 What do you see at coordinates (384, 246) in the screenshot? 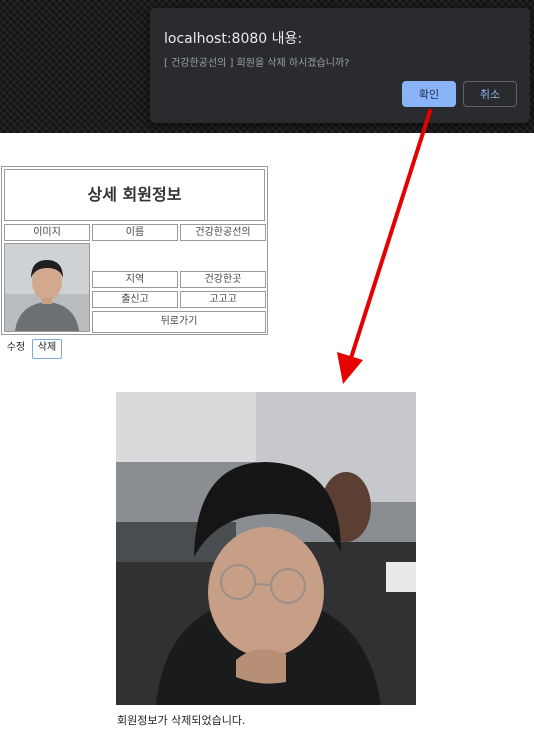
I see `red-arrow-annotation` at bounding box center [384, 246].